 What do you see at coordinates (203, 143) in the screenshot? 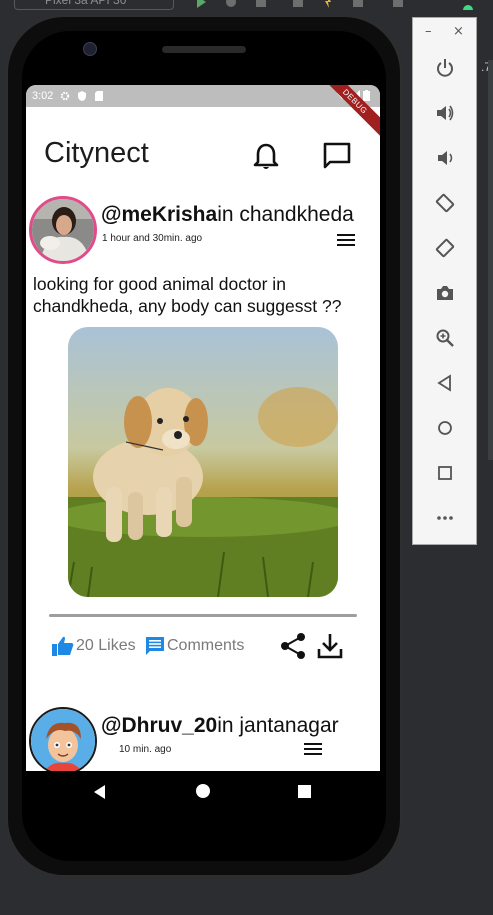
I see `app-bar: Citynect` at bounding box center [203, 143].